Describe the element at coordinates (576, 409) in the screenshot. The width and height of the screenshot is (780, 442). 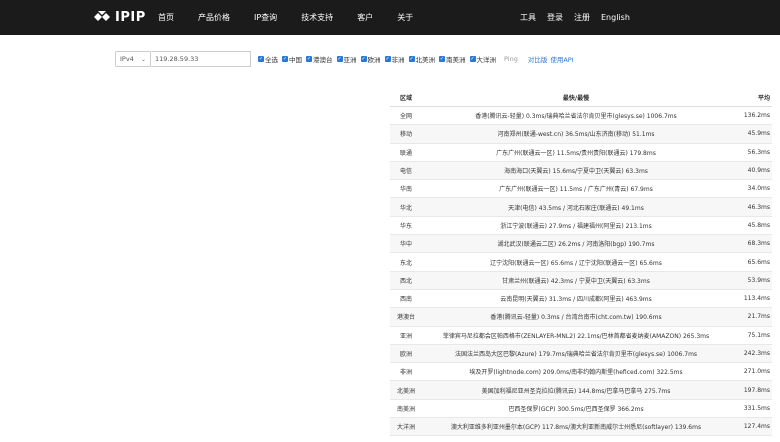
I see `cell-best: 巴西圣保罗(GCP) 300.5ms/巴西圣保罗 366.2ms` at that location.